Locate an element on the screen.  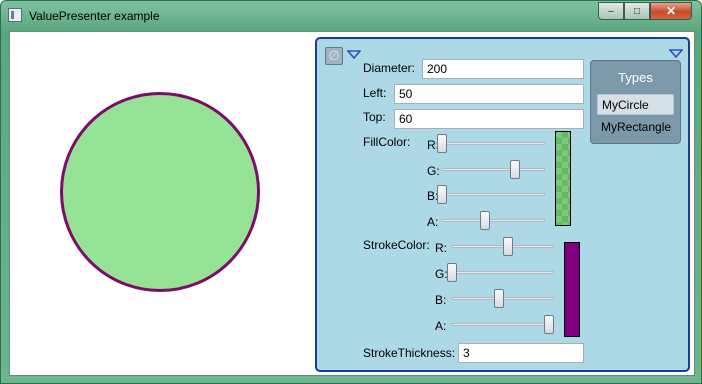
diameter-field: 200 is located at coordinates (503, 69).